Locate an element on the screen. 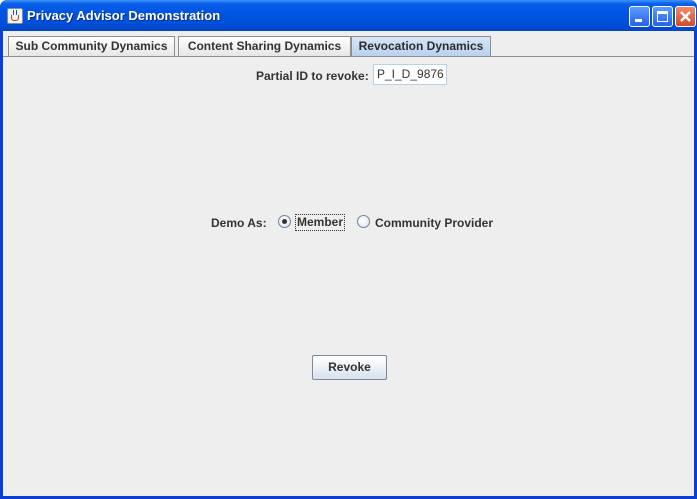  radio-selected-dot is located at coordinates (284, 221).